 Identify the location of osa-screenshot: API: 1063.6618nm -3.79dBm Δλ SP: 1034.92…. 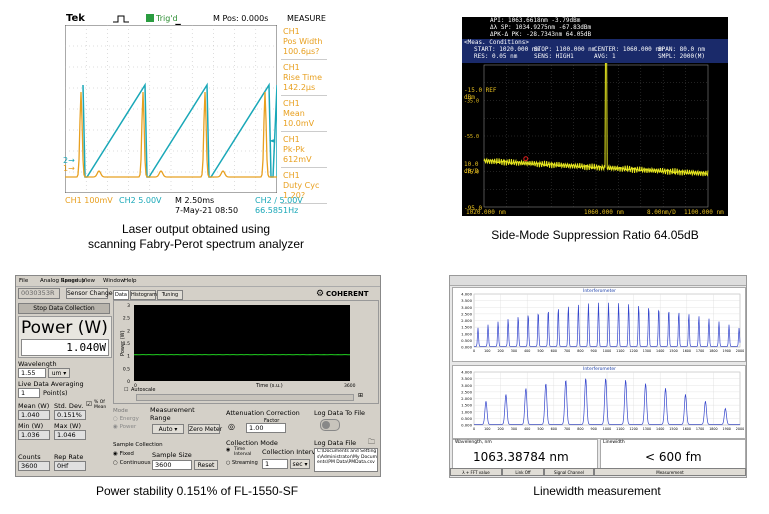
(595, 116).